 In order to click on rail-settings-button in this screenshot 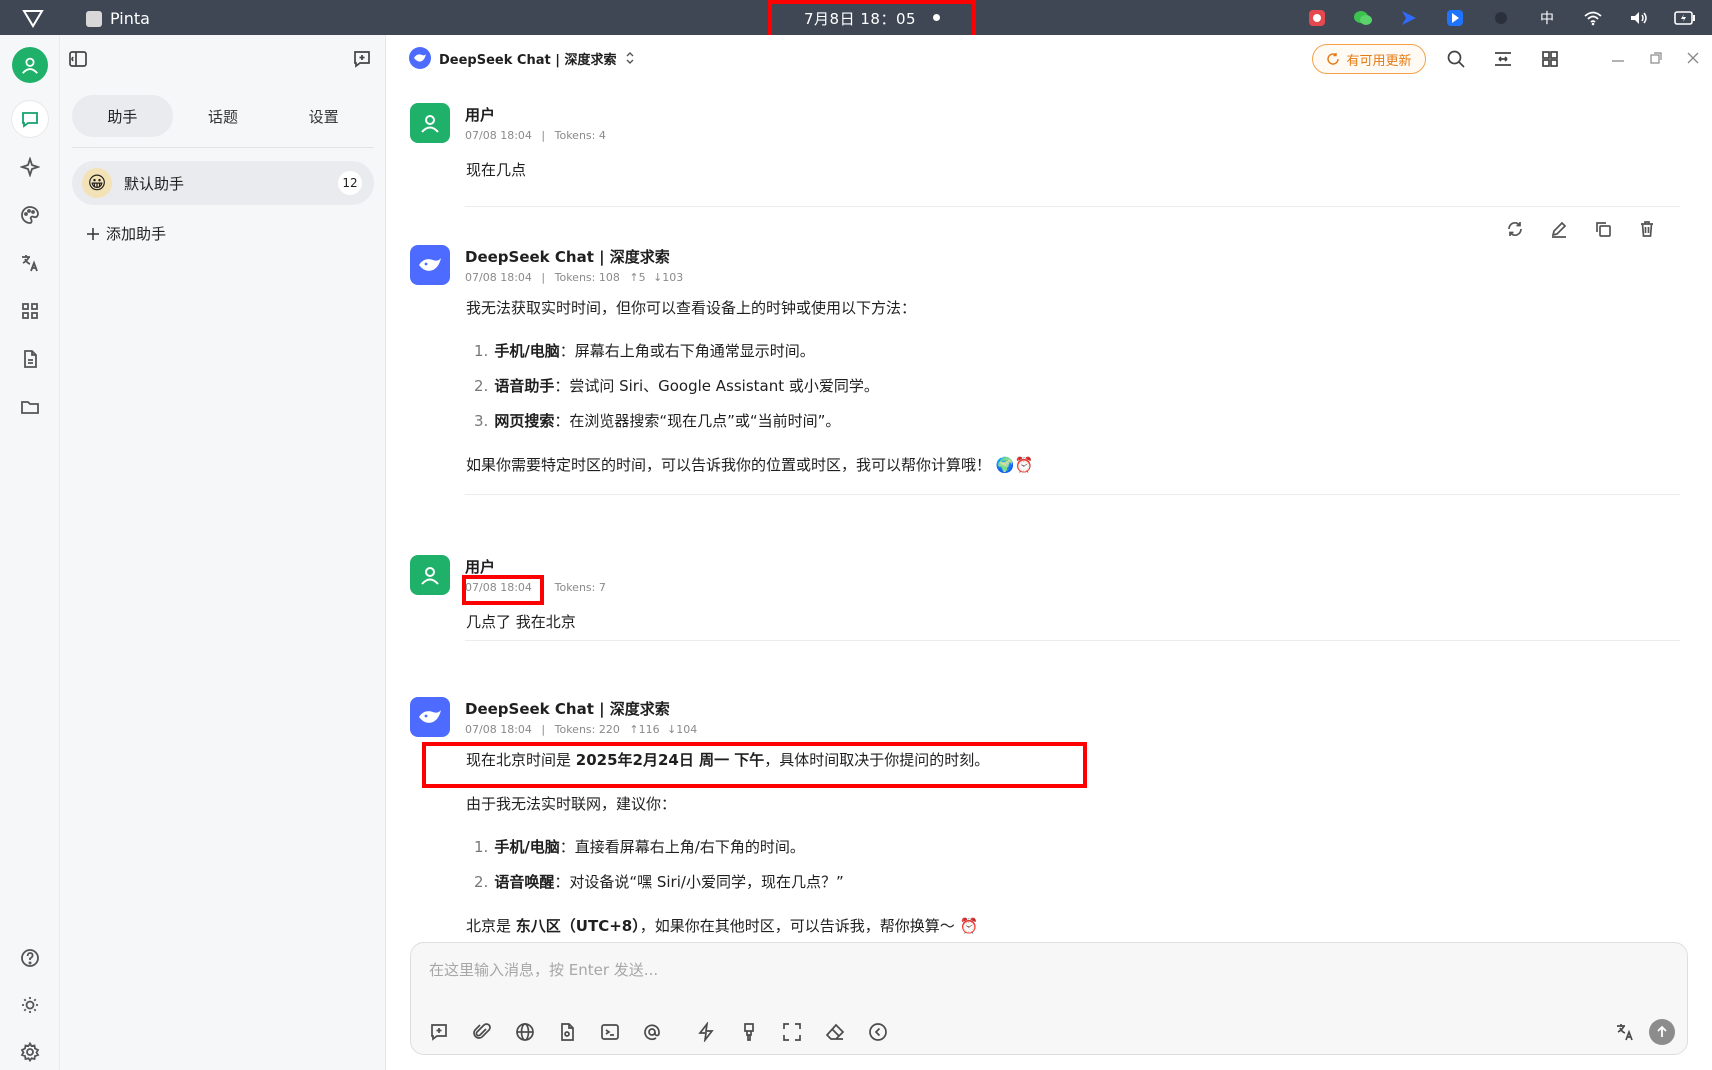, I will do `click(30, 1052)`.